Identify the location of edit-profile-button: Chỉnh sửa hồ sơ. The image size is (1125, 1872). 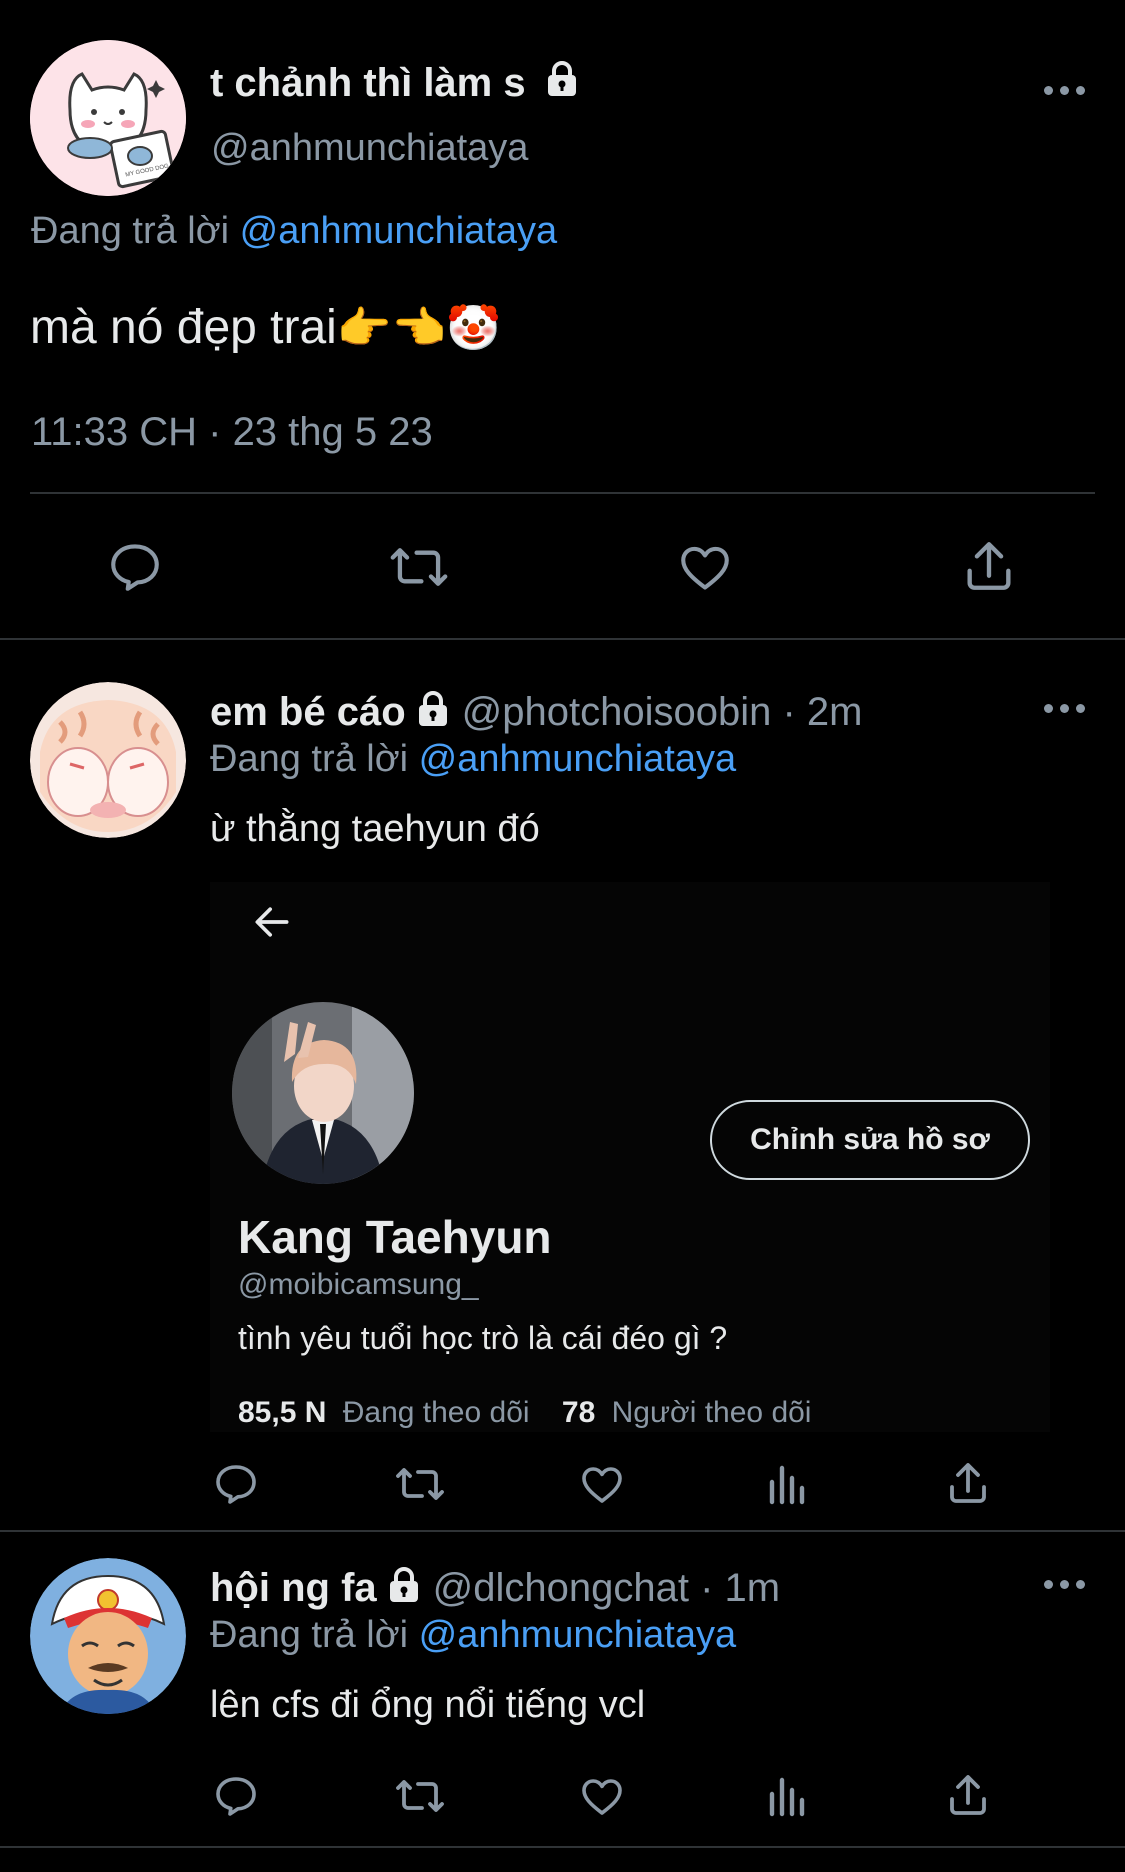
(870, 1140).